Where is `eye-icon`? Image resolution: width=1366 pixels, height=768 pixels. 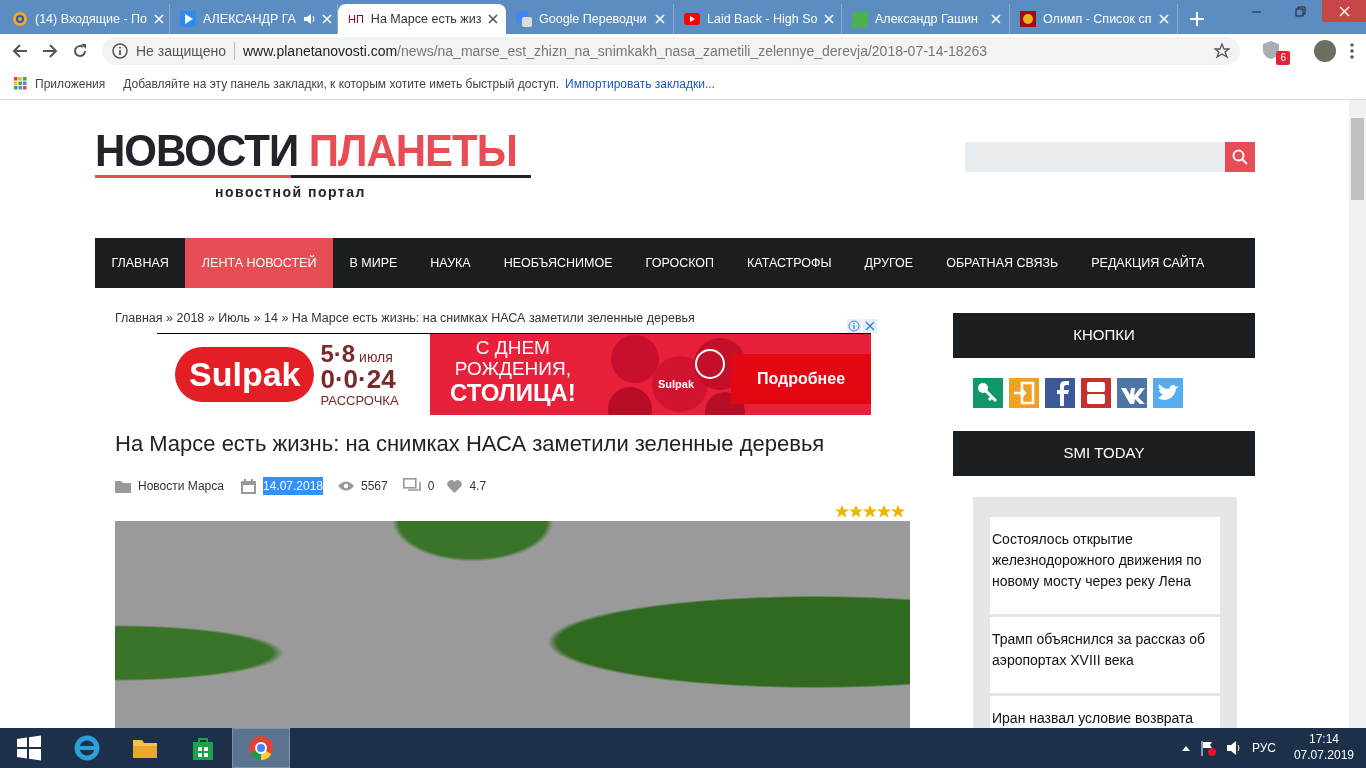
eye-icon is located at coordinates (346, 486).